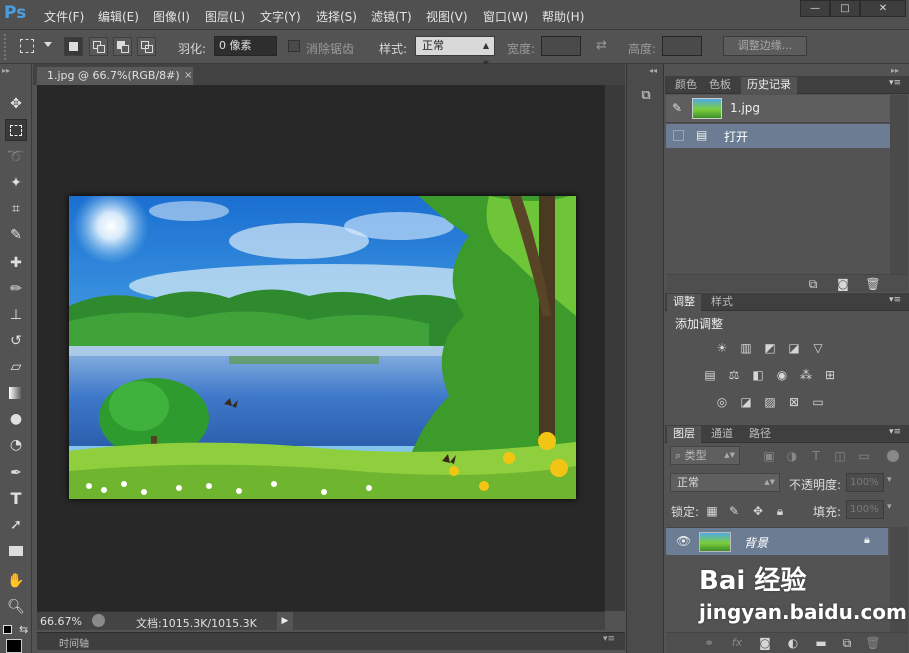 This screenshot has height=653, width=909. I want to click on width-input, so click(561, 46).